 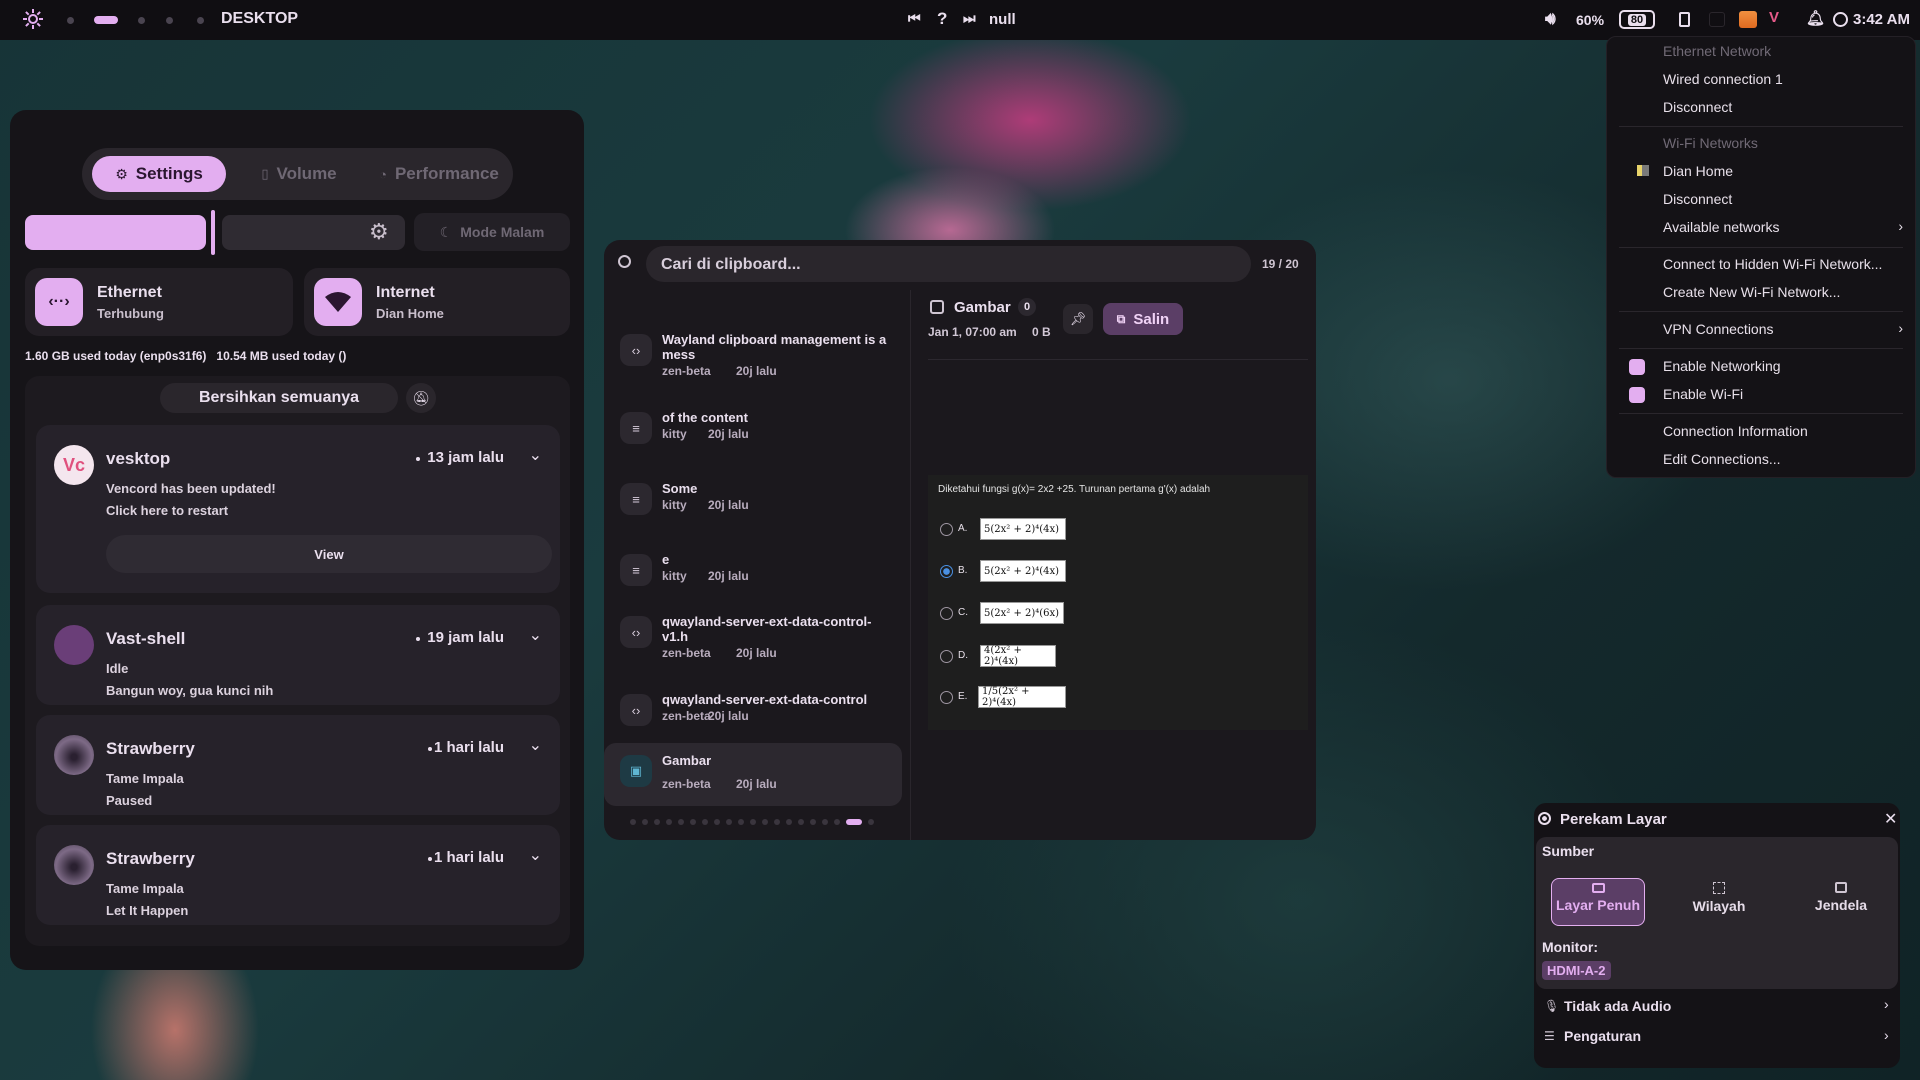 What do you see at coordinates (1841, 902) in the screenshot?
I see `window-mode-button: Jendela` at bounding box center [1841, 902].